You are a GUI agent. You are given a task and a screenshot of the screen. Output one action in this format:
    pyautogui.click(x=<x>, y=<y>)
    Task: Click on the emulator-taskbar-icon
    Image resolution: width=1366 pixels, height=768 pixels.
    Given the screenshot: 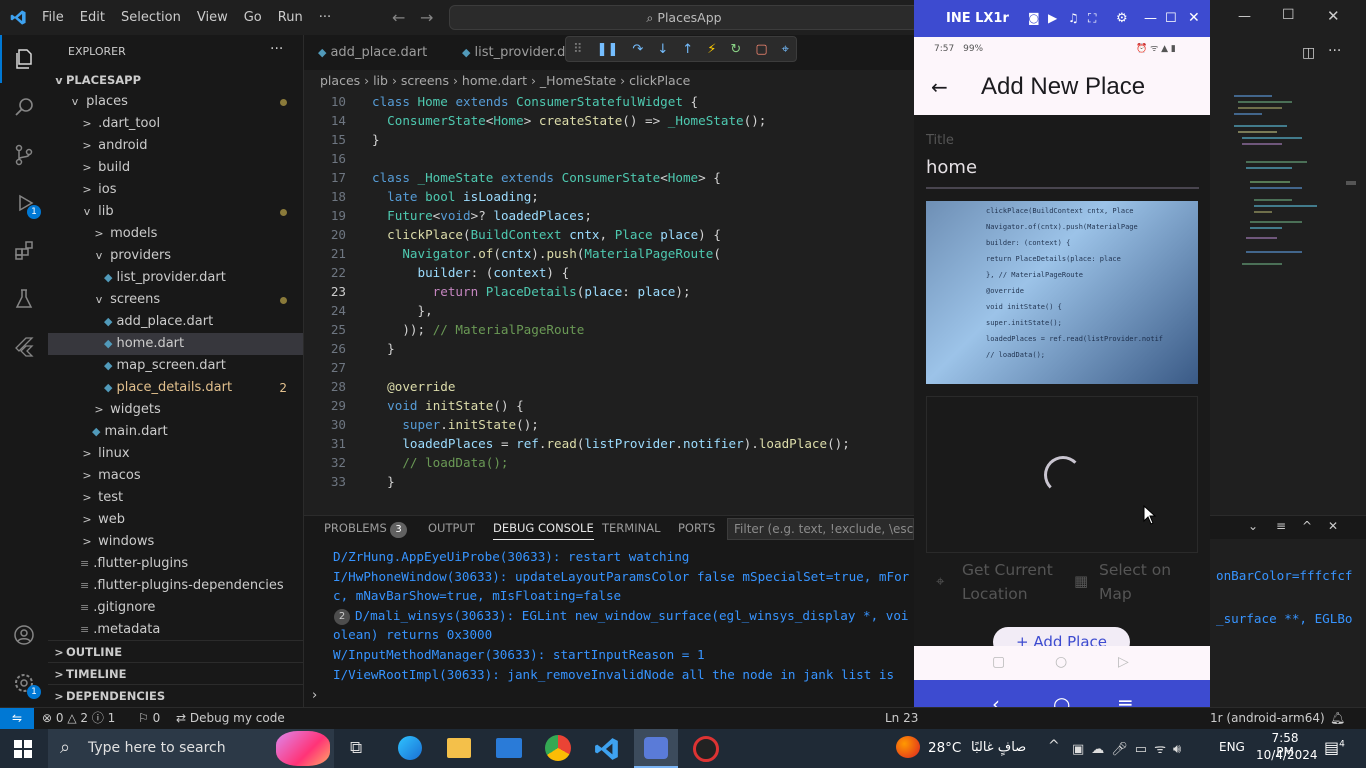 What is the action you would take?
    pyautogui.click(x=656, y=748)
    